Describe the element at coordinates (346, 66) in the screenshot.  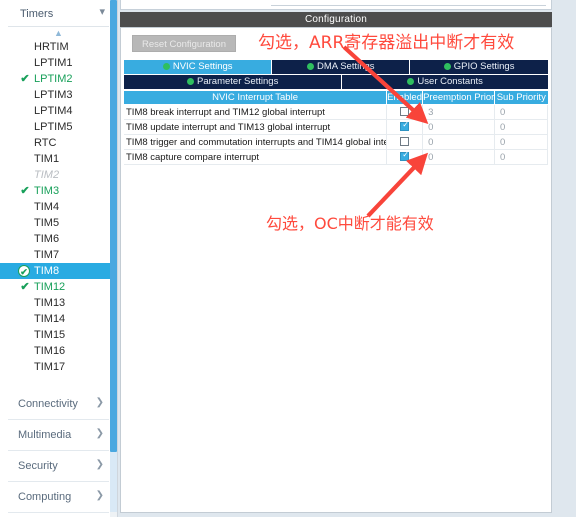
I see `tab-label: DMA Settings` at that location.